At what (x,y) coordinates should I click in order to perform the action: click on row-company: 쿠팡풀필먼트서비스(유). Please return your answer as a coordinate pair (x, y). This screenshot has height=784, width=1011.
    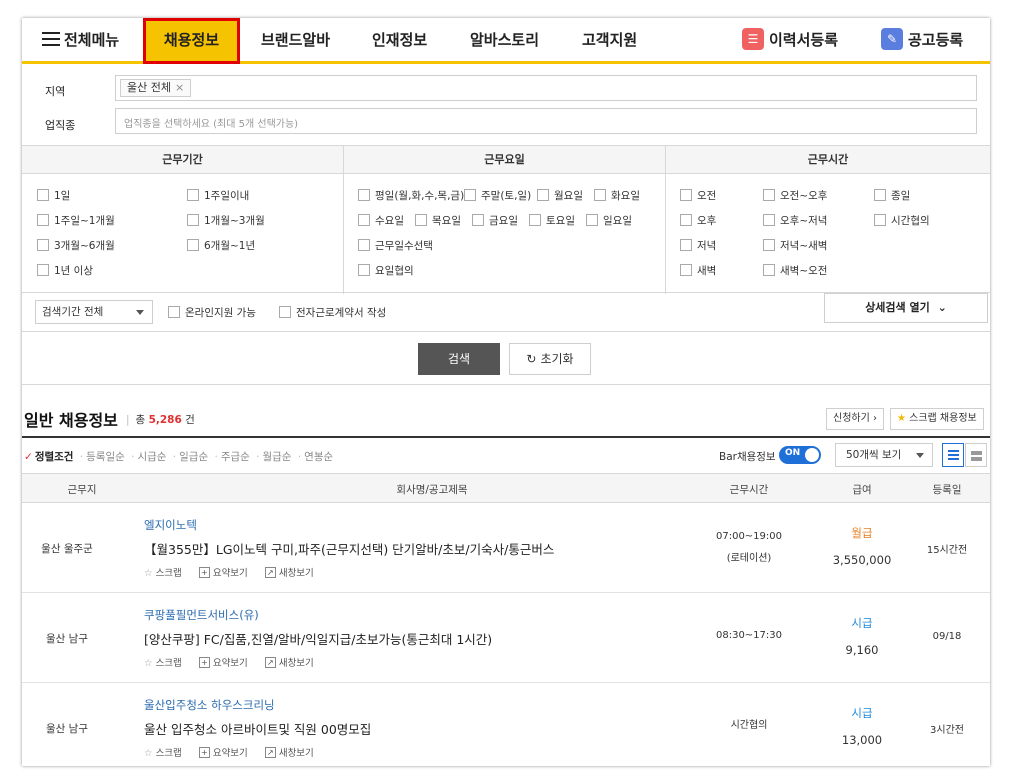
    Looking at the image, I should click on (201, 615).